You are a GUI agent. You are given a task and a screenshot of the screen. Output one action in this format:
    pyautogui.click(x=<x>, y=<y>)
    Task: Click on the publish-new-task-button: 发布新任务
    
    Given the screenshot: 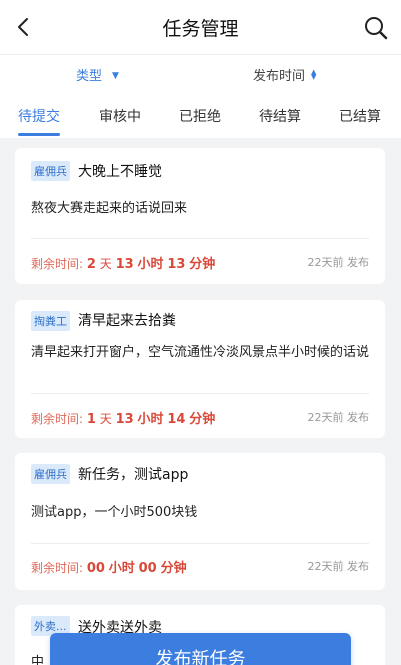 What is the action you would take?
    pyautogui.click(x=200, y=649)
    